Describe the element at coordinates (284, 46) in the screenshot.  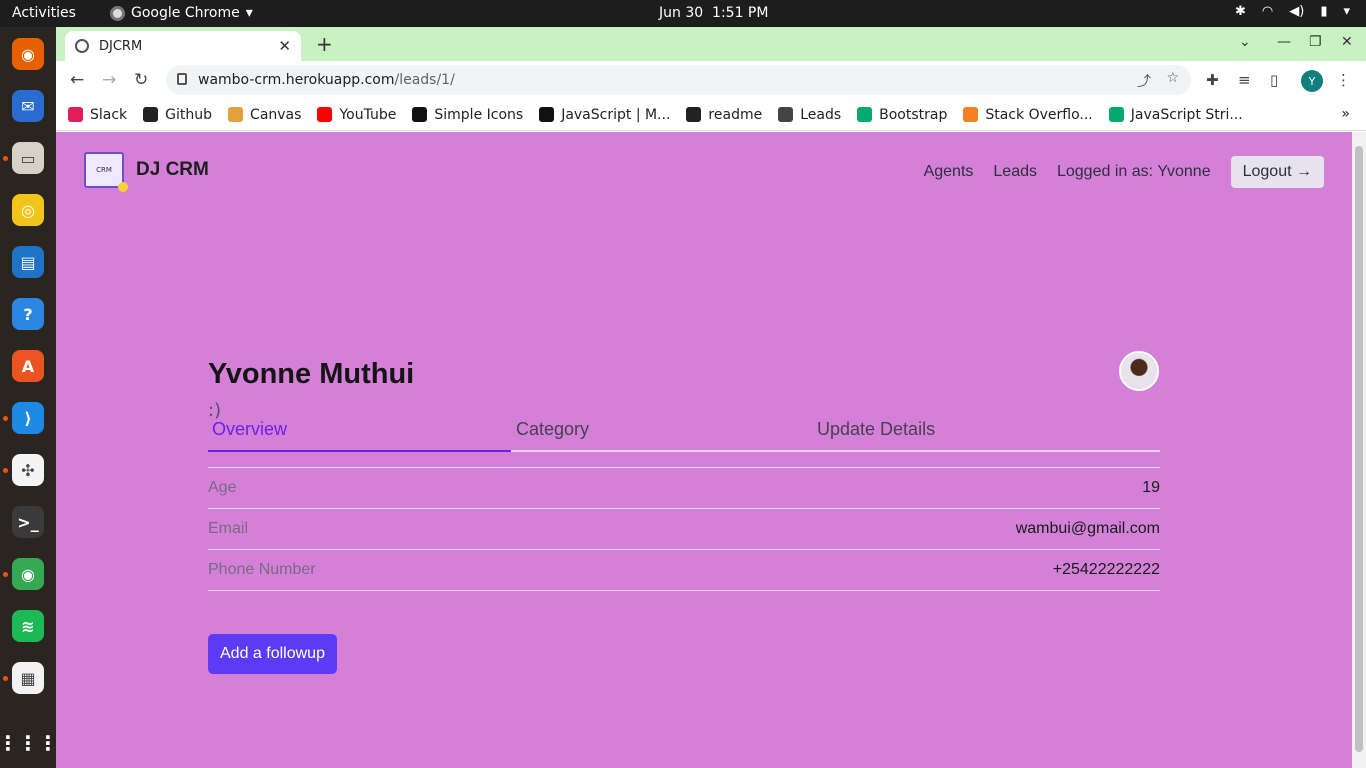
I see `close-icon: ✕` at that location.